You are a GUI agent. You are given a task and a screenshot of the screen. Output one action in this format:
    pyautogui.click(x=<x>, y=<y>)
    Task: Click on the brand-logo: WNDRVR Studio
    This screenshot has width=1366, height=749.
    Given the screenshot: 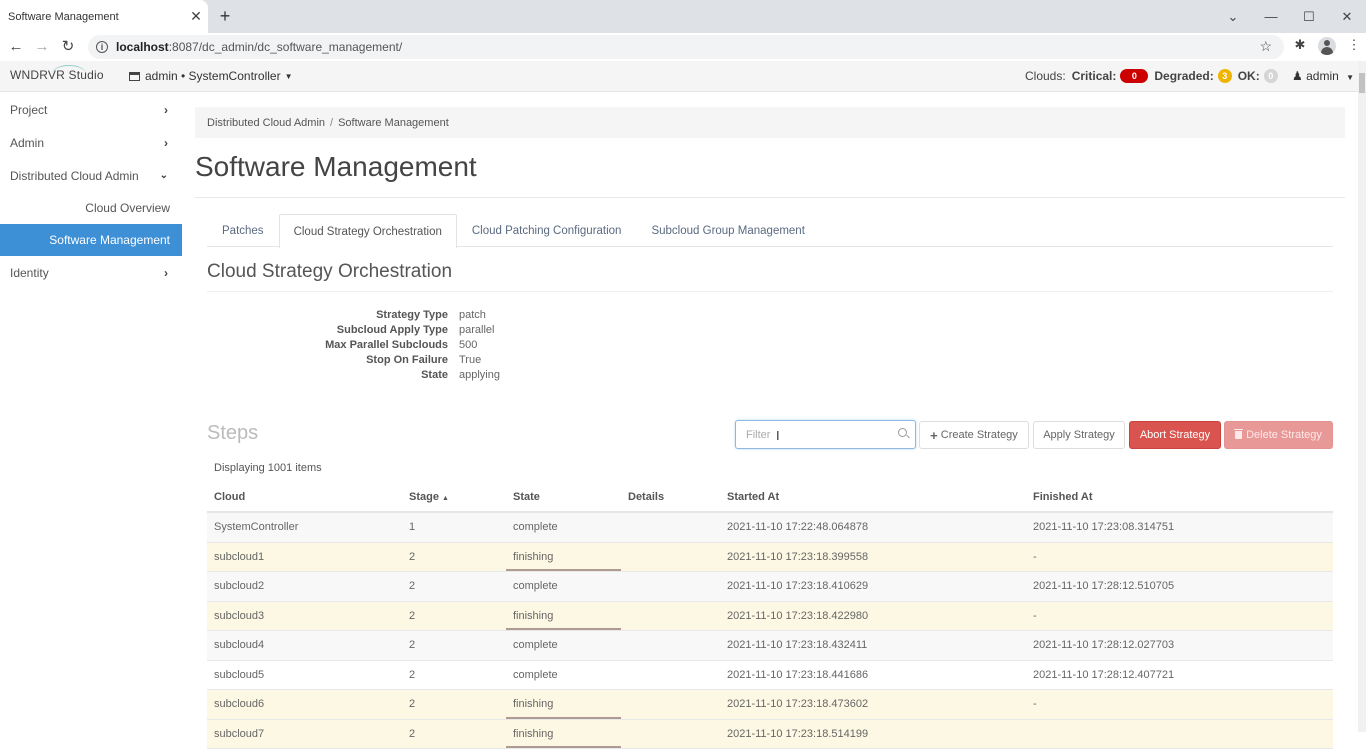 What is the action you would take?
    pyautogui.click(x=57, y=75)
    